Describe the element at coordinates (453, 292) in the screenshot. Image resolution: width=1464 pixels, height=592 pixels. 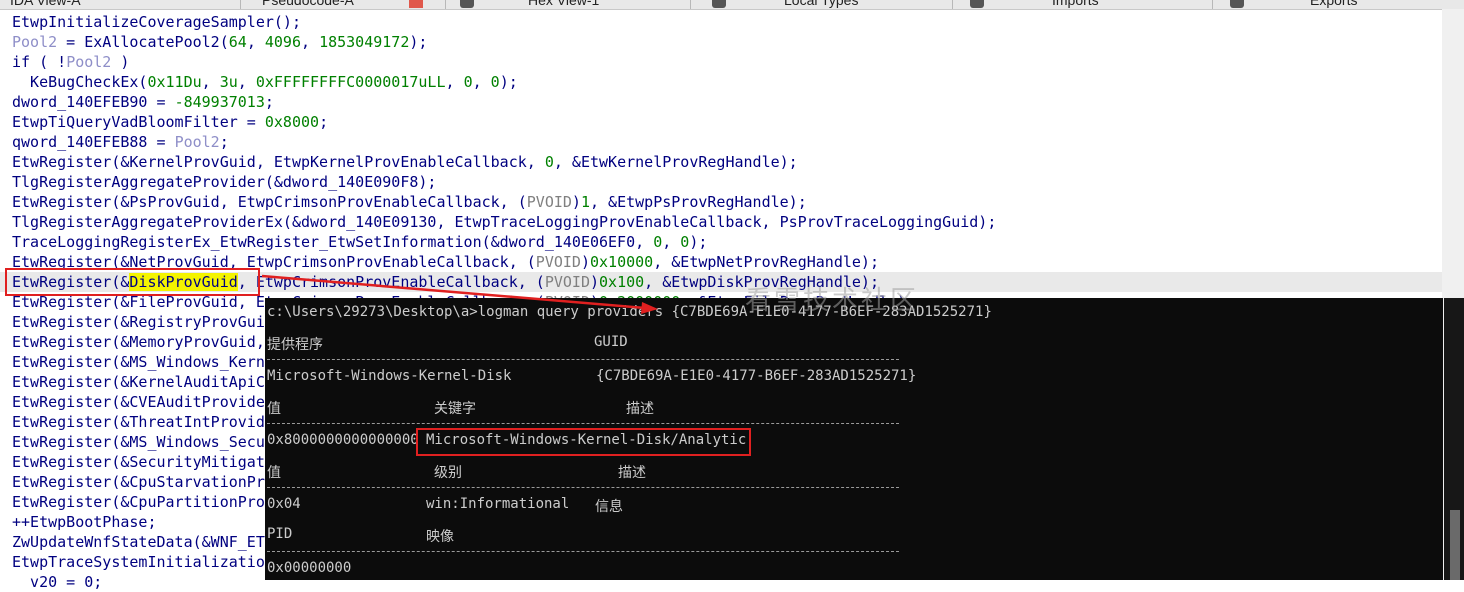
I see `arrow-line` at that location.